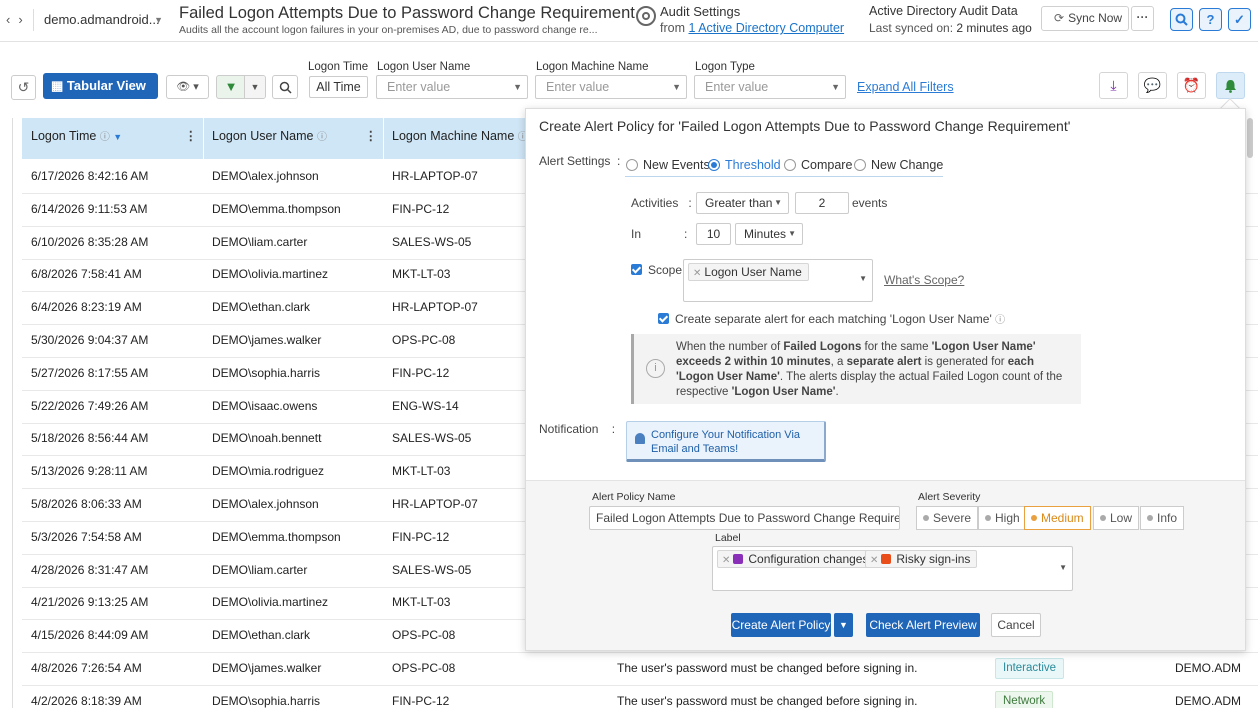 The width and height of the screenshot is (1258, 708). What do you see at coordinates (463, 138) in the screenshot?
I see `column-header-logon-machine-name: Logon Machine Name ⓘ` at bounding box center [463, 138].